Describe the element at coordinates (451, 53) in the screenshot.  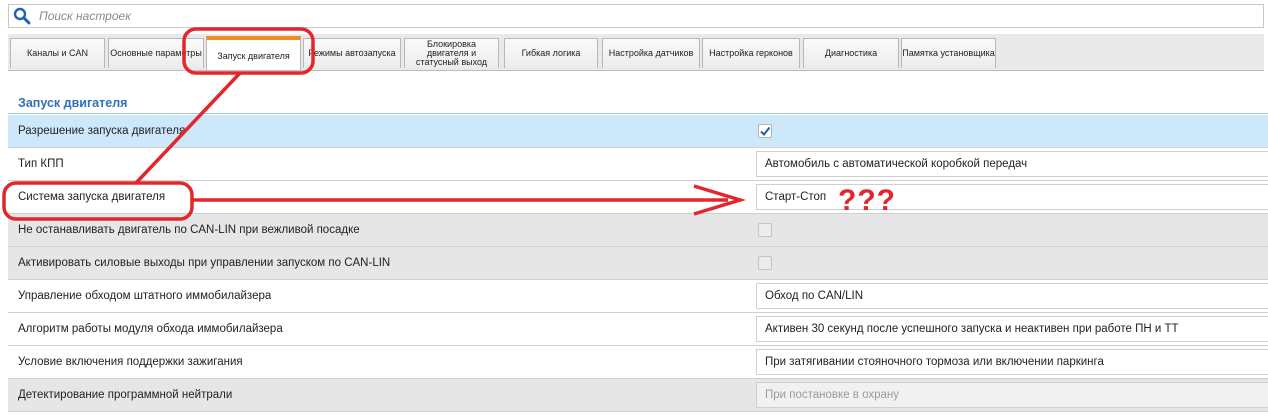
I see `tab-engine-blocking: Блокировка двигателя и статусный выход` at that location.